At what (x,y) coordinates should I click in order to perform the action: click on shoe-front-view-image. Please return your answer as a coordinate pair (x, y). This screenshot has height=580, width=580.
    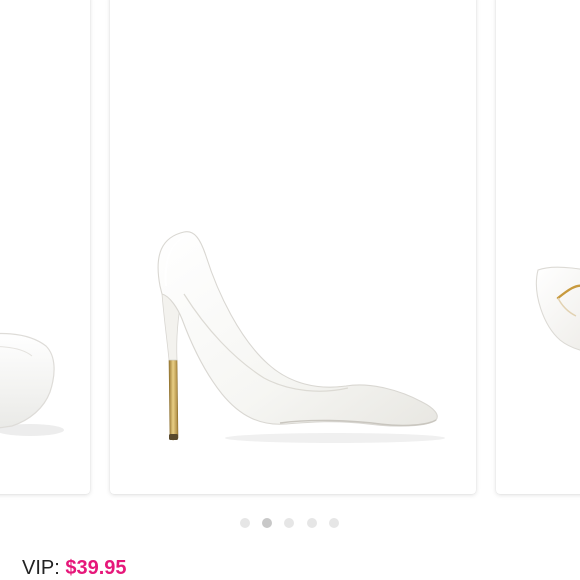
    Looking at the image, I should click on (32, 384).